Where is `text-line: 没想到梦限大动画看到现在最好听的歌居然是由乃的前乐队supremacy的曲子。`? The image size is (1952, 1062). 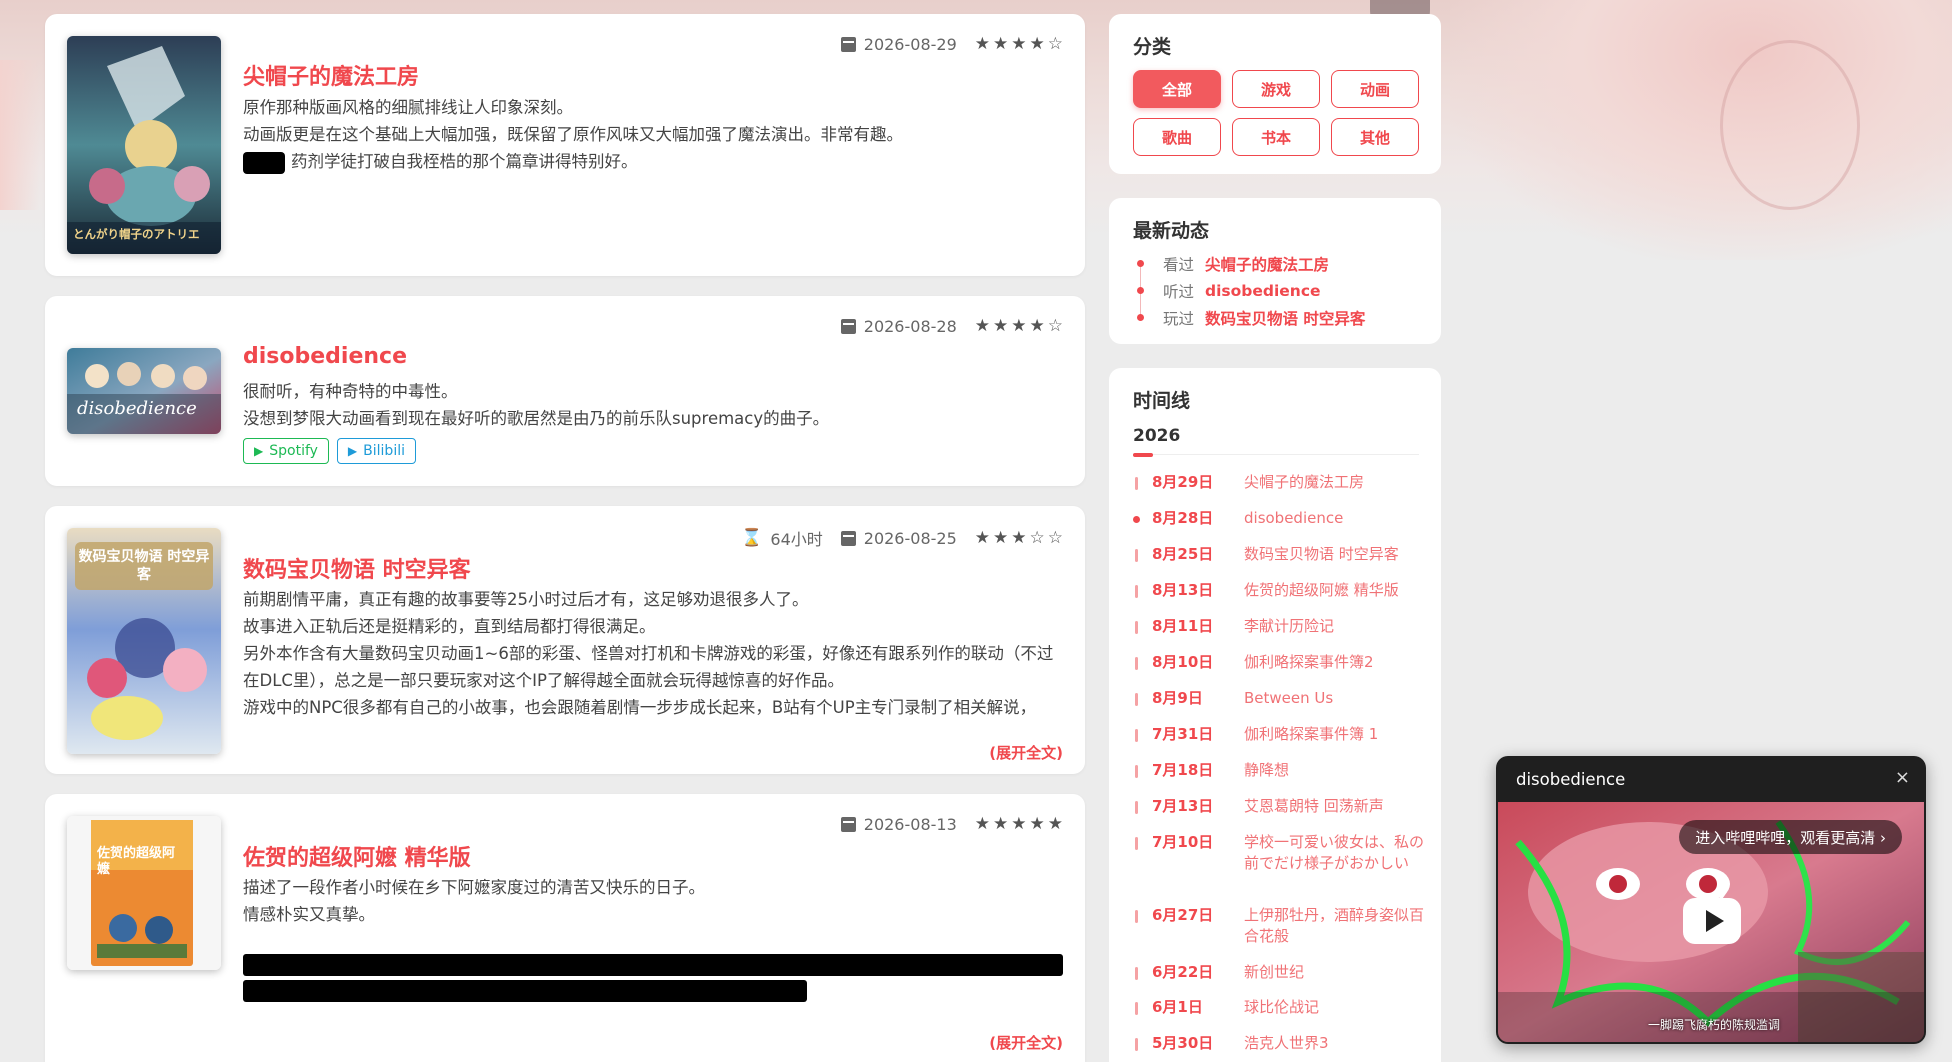 text-line: 没想到梦限大动画看到现在最好听的歌居然是由乃的前乐队supremacy的曲子。 is located at coordinates (536, 418).